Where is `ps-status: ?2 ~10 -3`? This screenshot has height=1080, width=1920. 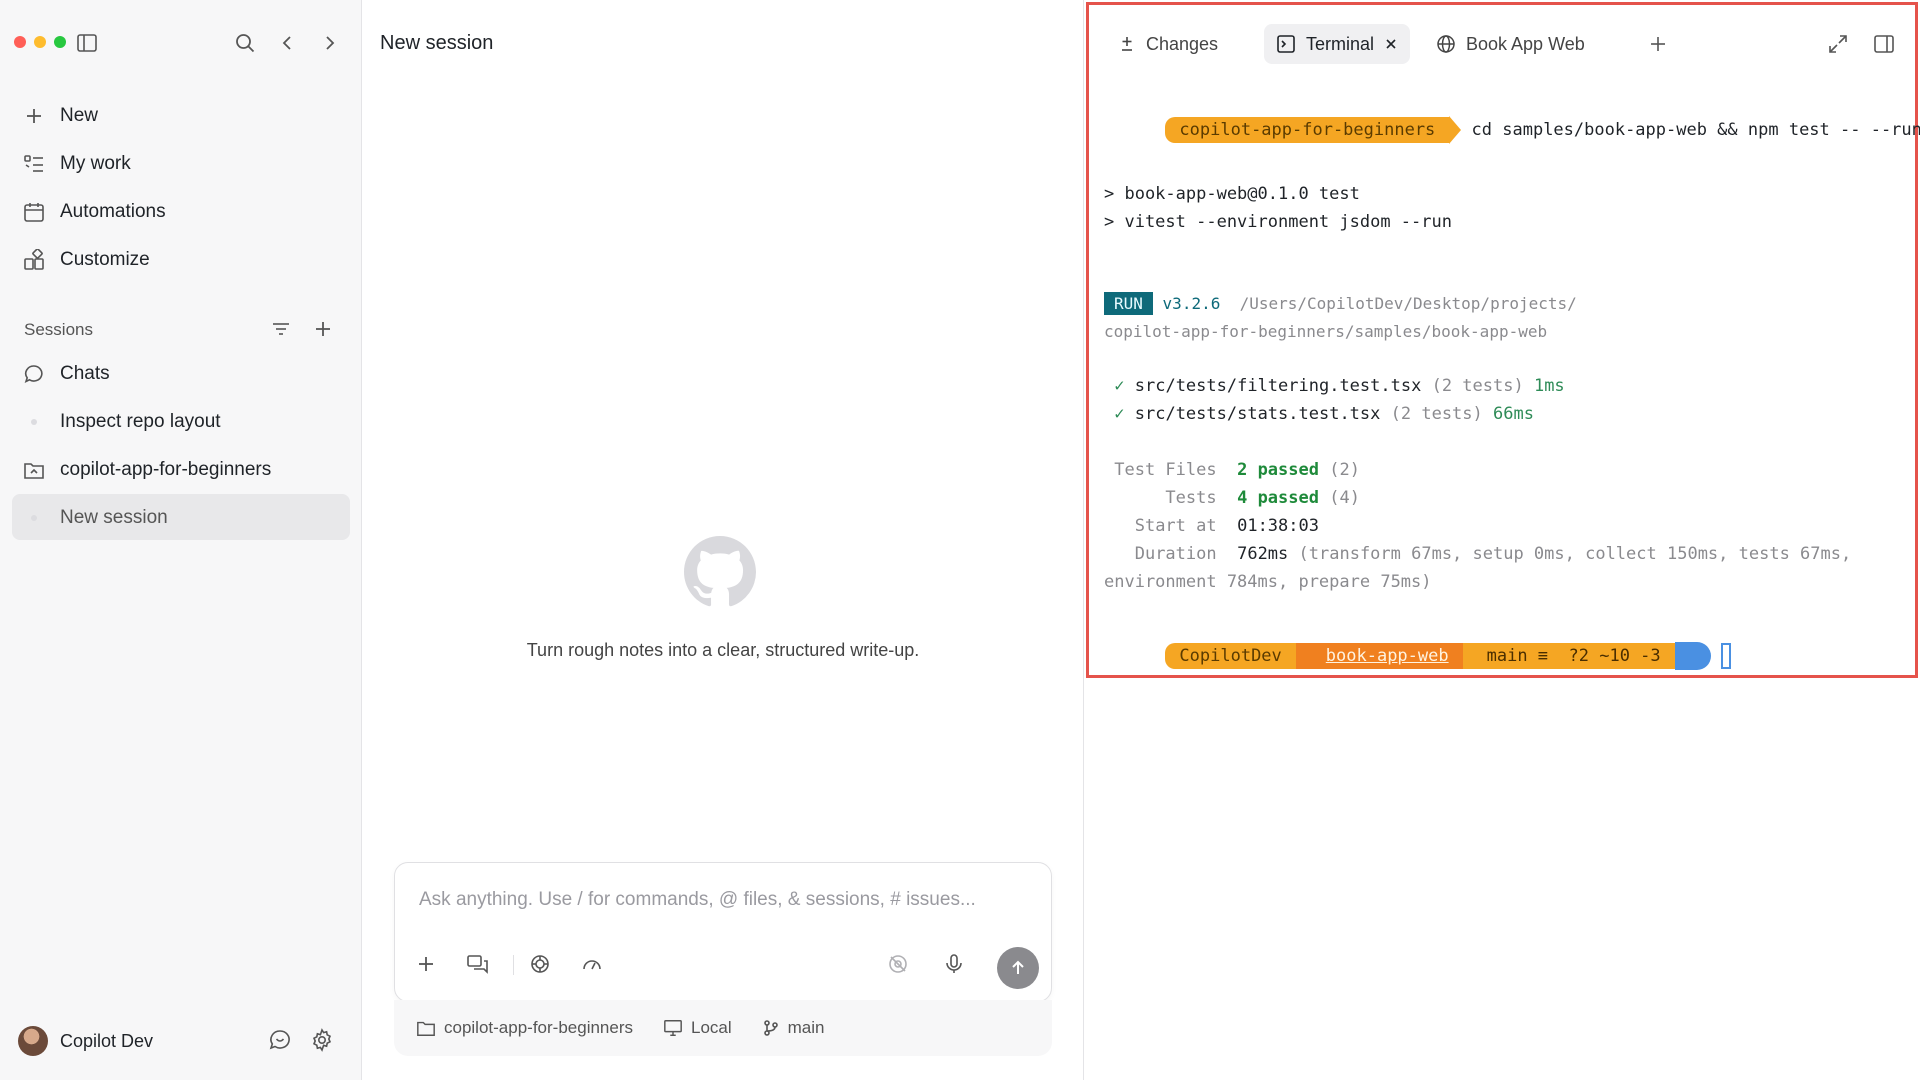 ps-status: ?2 ~10 -3 is located at coordinates (1614, 656).